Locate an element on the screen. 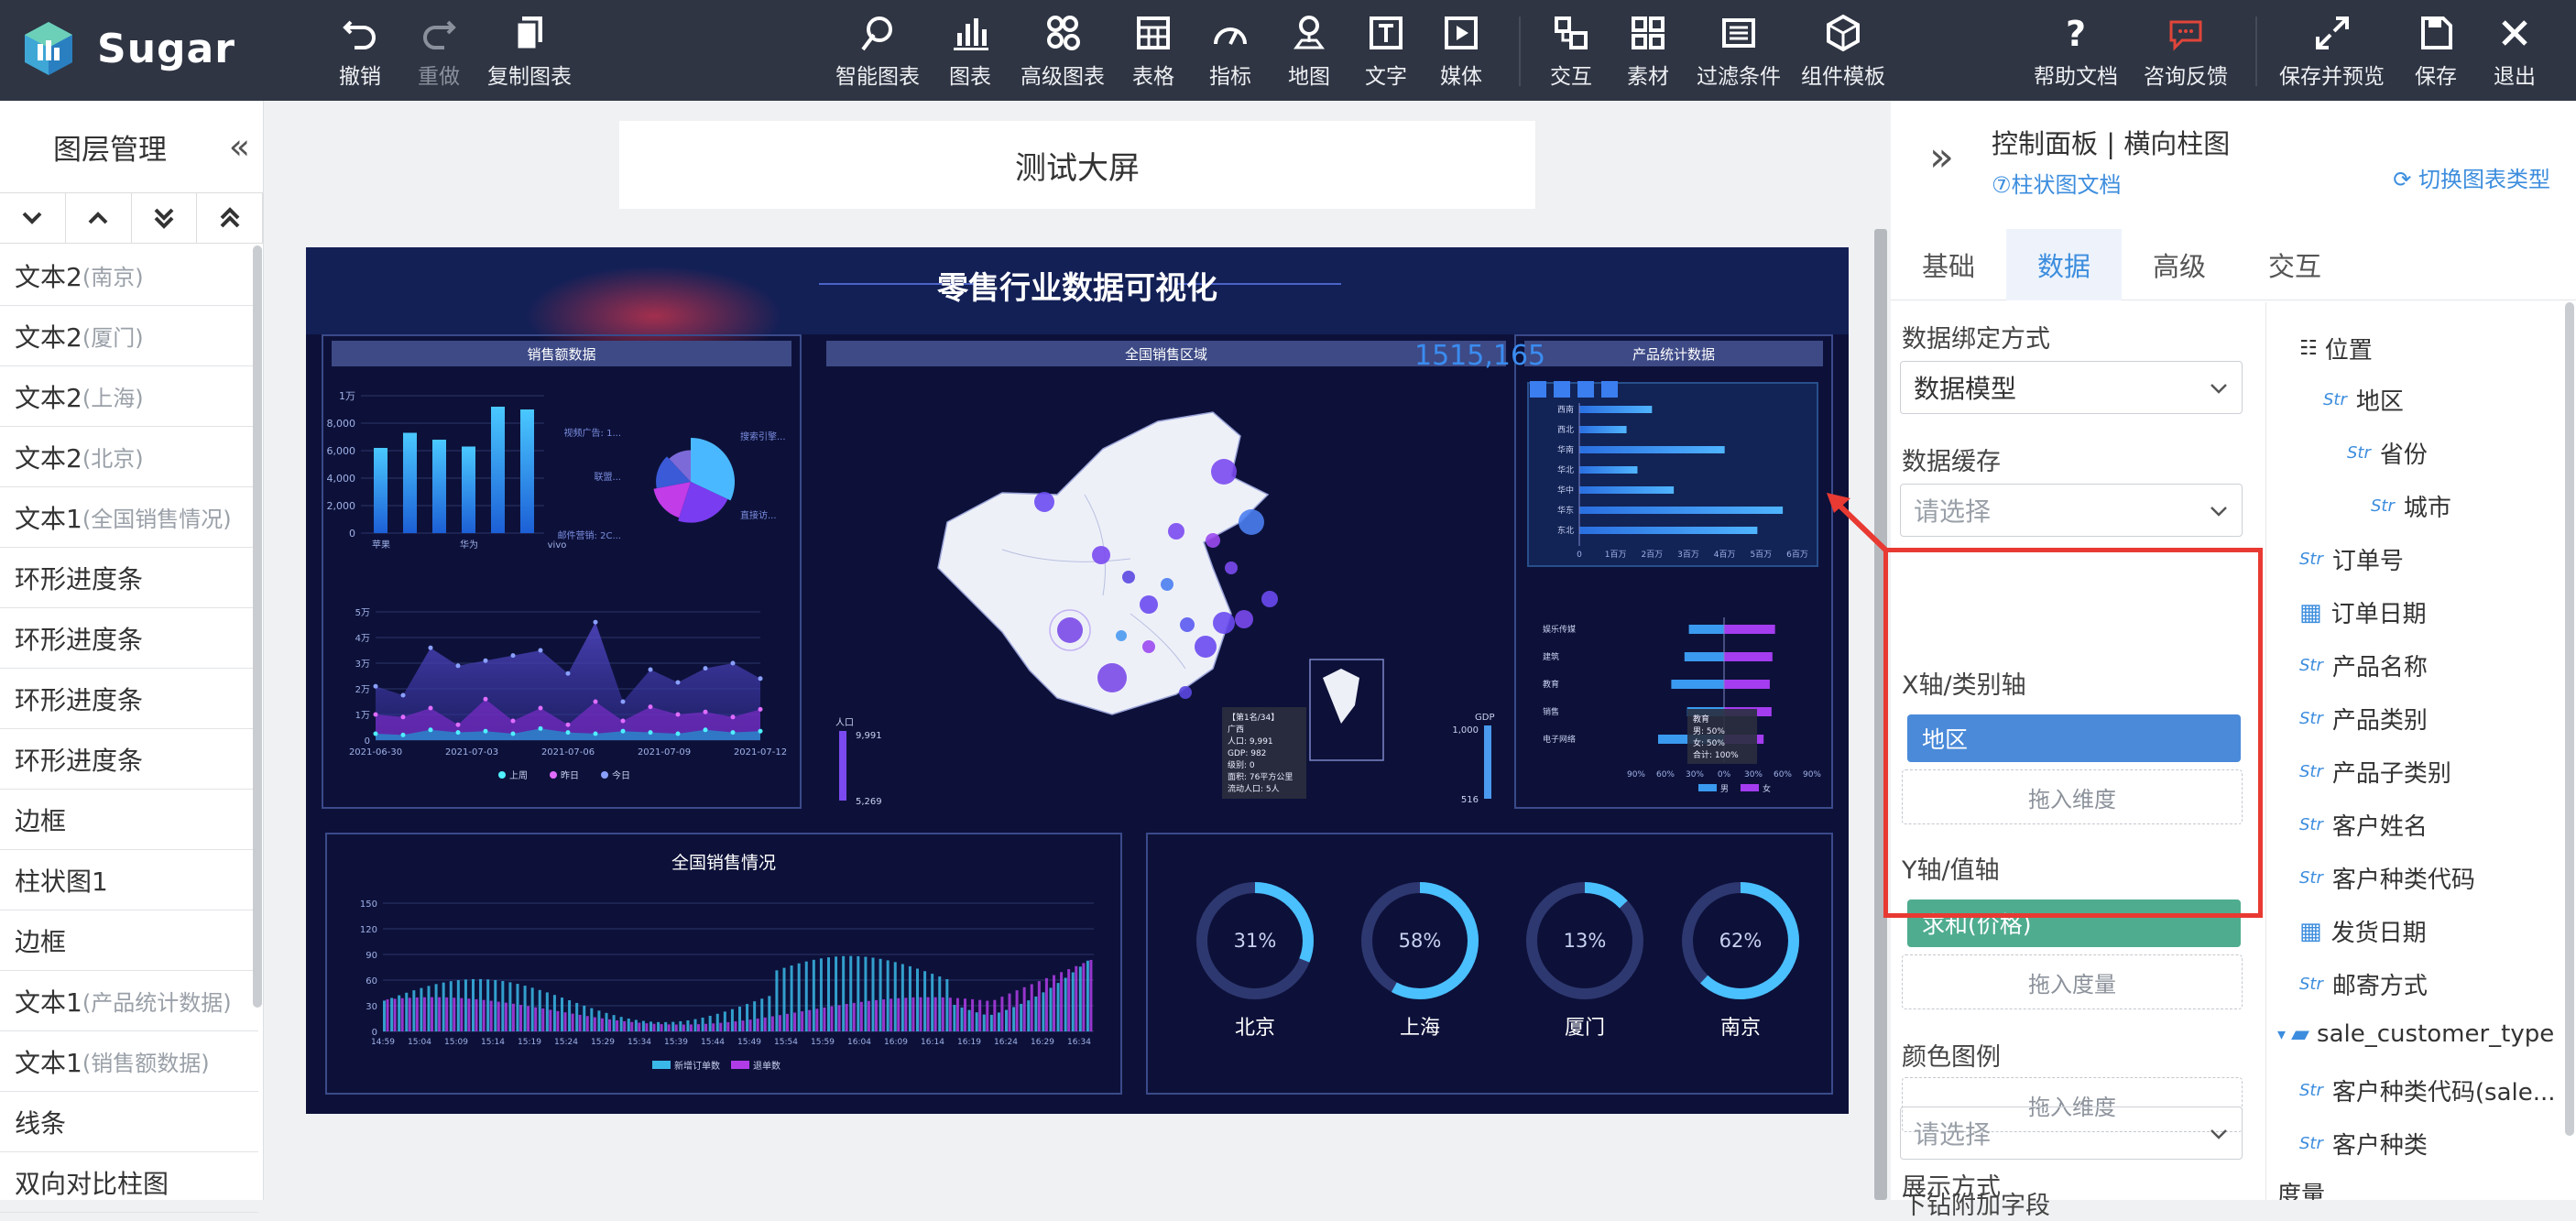 This screenshot has width=2576, height=1221. layer-scrollbar is located at coordinates (257, 626).